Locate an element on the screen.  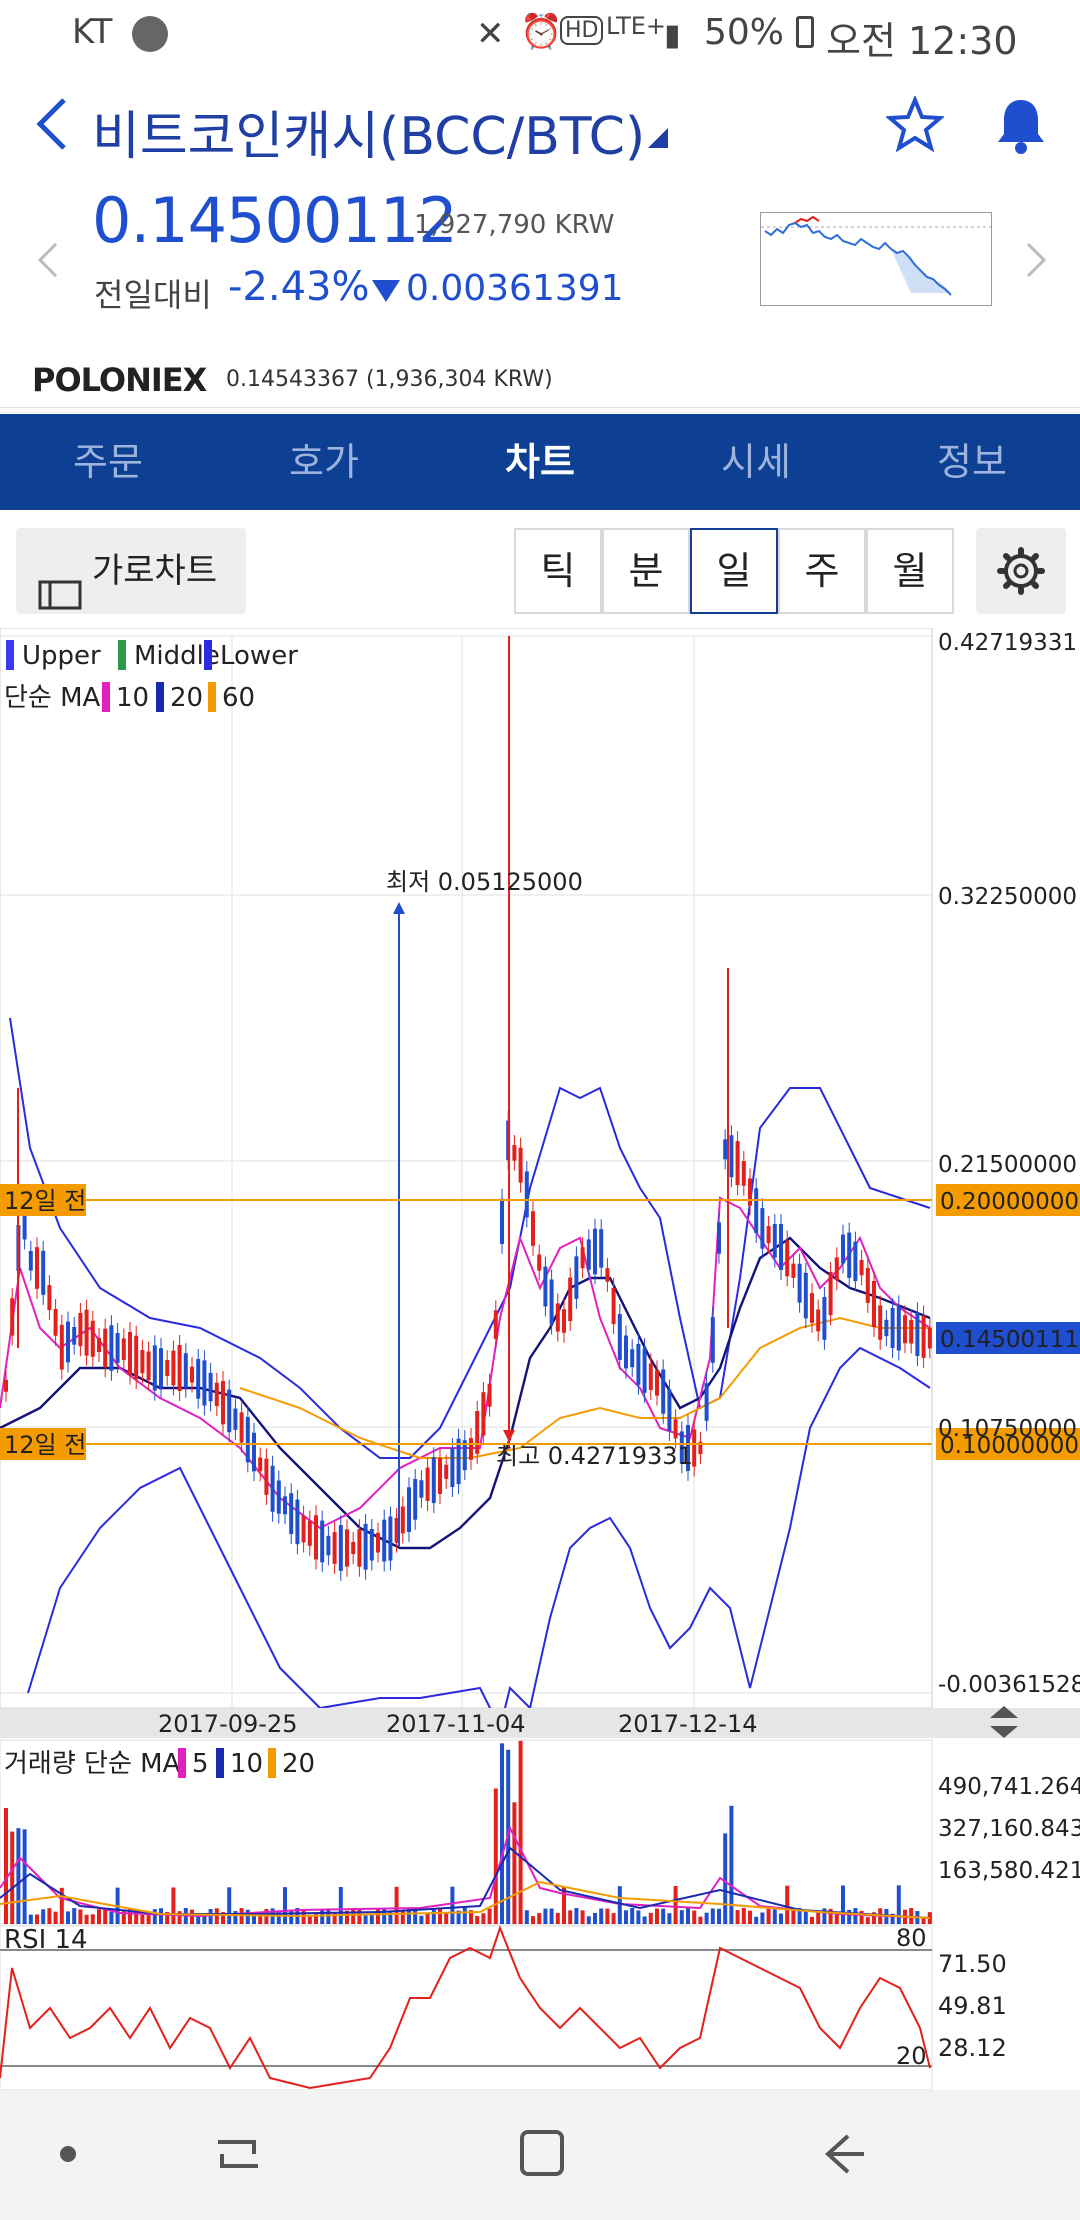
change-label: 전일대비 is located at coordinates (153, 295).